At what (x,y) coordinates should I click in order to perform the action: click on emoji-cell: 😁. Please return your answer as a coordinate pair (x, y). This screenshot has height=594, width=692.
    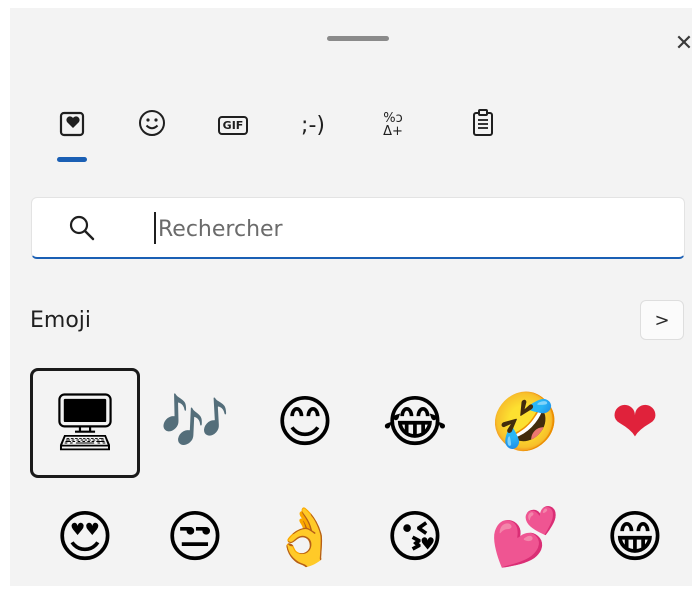
    Looking at the image, I should click on (635, 538).